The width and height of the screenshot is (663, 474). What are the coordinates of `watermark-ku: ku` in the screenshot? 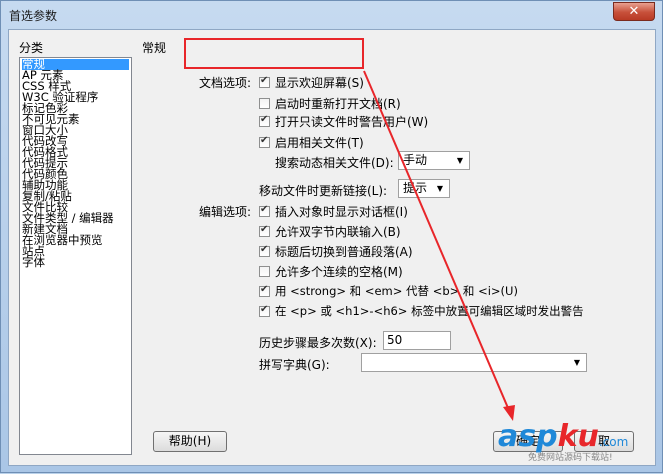 It's located at (578, 436).